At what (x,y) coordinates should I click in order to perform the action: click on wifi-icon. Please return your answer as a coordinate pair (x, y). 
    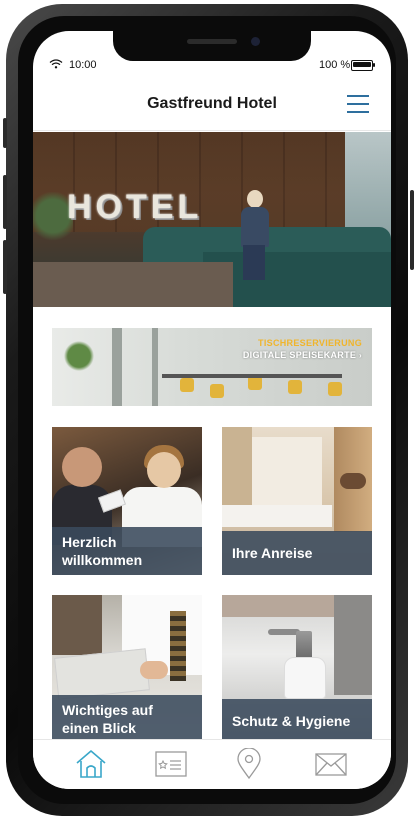
    Looking at the image, I should click on (56, 64).